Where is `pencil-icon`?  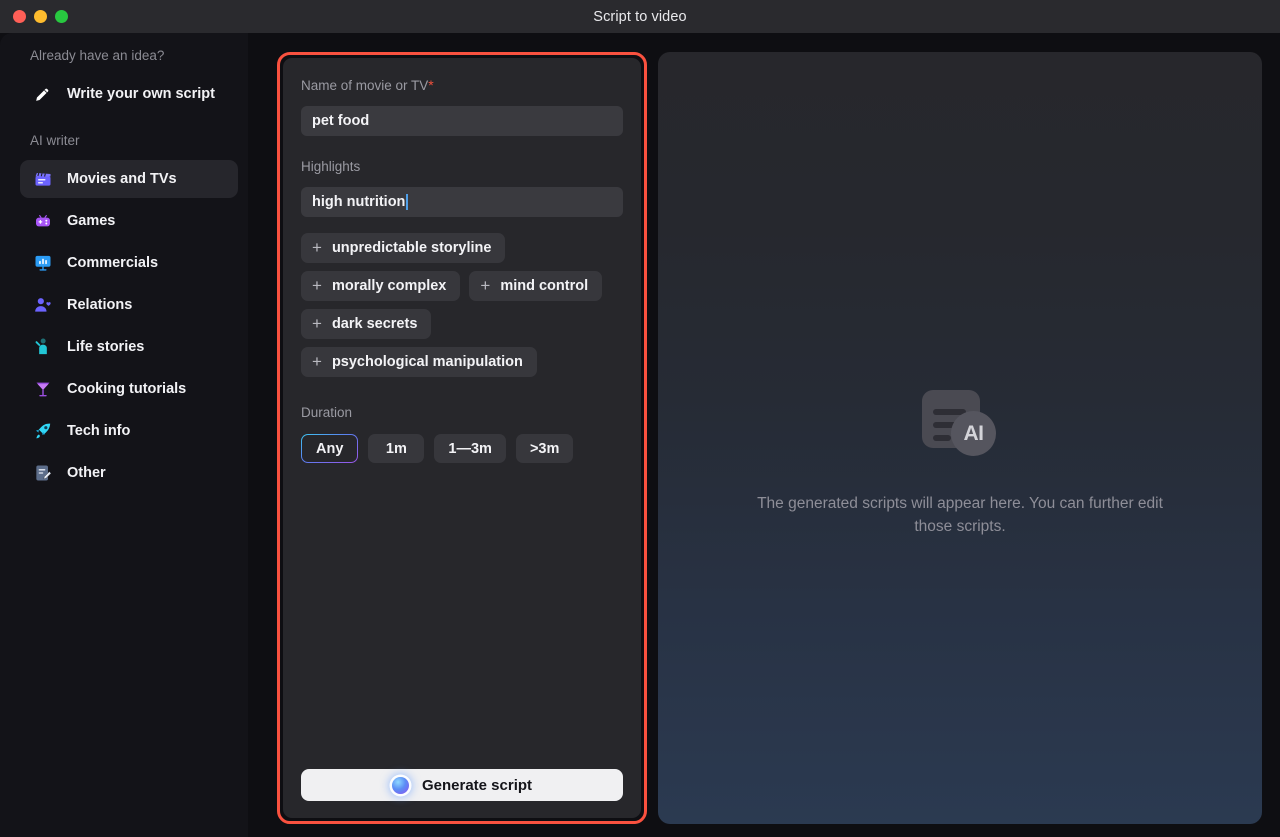 pencil-icon is located at coordinates (42, 94).